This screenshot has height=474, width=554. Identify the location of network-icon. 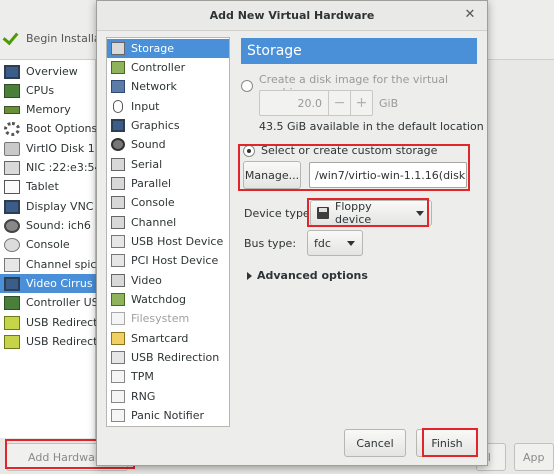
(118, 86).